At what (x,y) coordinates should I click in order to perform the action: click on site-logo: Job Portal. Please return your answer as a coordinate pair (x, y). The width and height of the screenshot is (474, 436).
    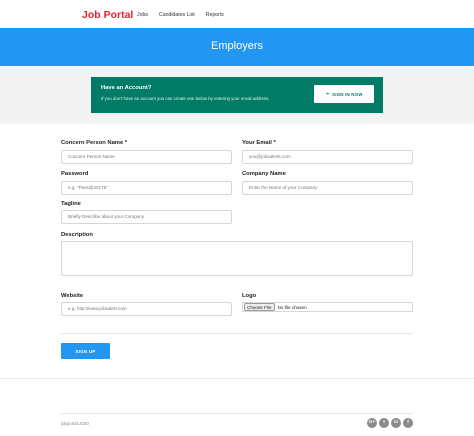
    Looking at the image, I should click on (107, 15).